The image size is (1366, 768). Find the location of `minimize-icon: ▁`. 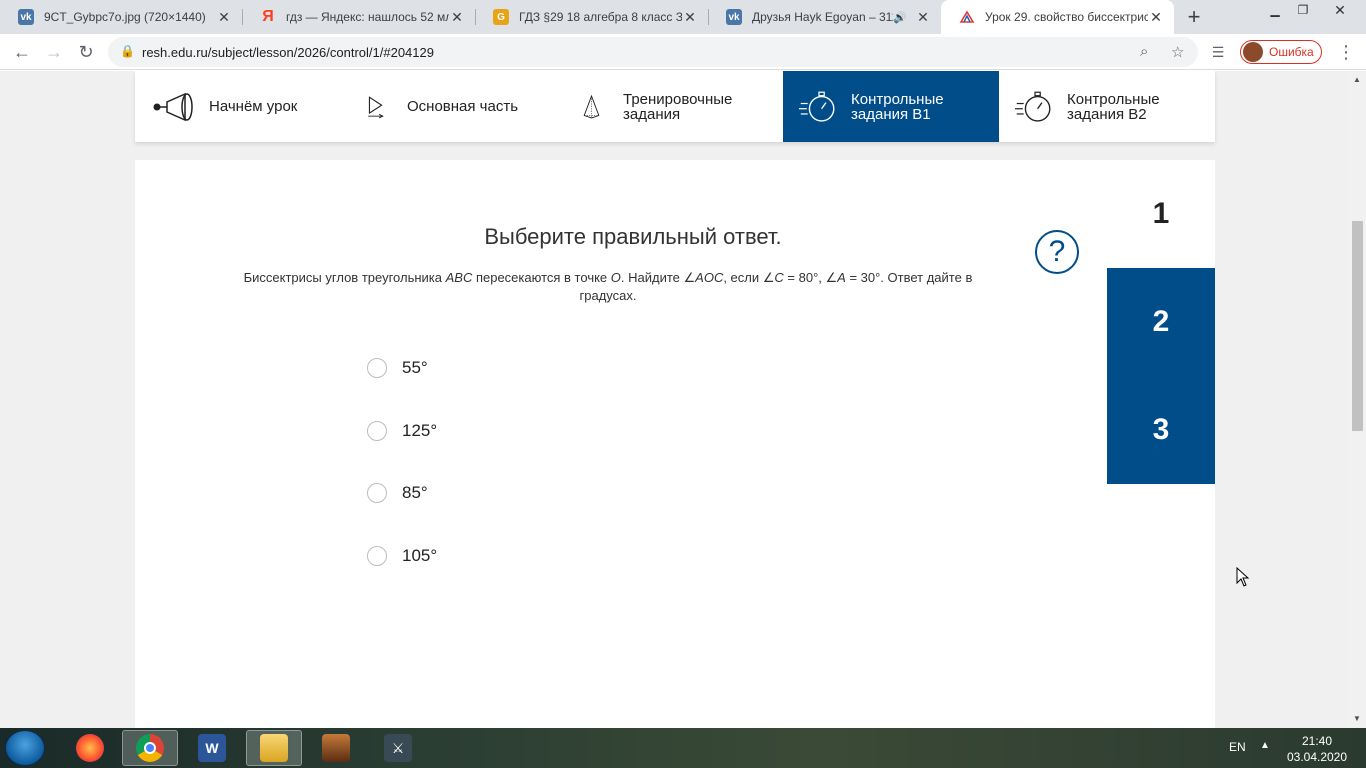

minimize-icon: ▁ is located at coordinates (1275, 10).